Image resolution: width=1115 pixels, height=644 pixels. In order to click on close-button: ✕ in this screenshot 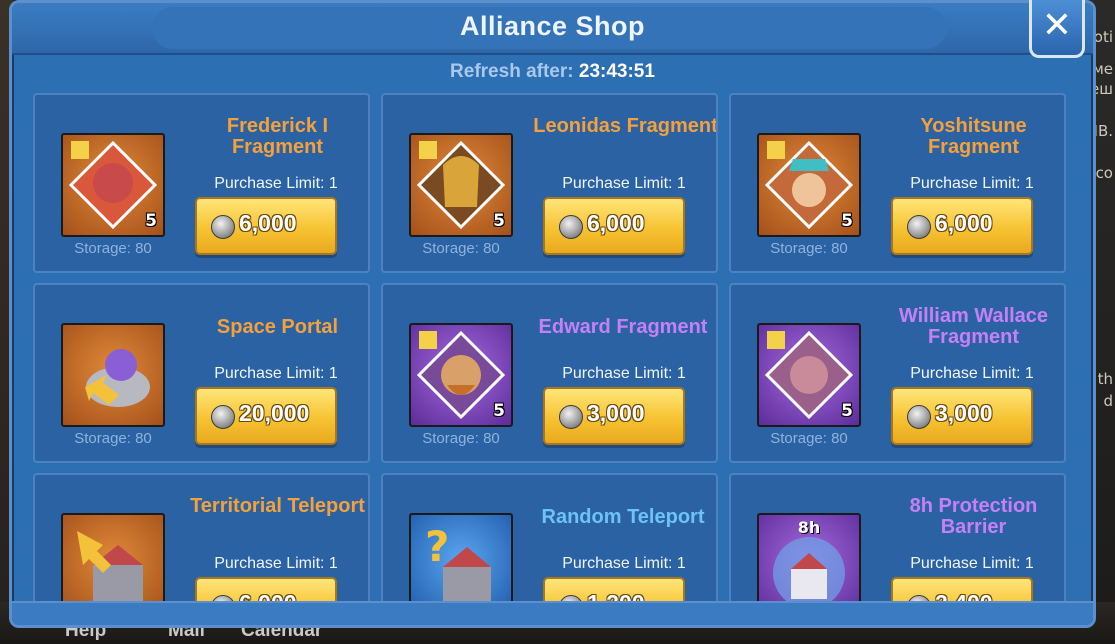, I will do `click(1057, 29)`.